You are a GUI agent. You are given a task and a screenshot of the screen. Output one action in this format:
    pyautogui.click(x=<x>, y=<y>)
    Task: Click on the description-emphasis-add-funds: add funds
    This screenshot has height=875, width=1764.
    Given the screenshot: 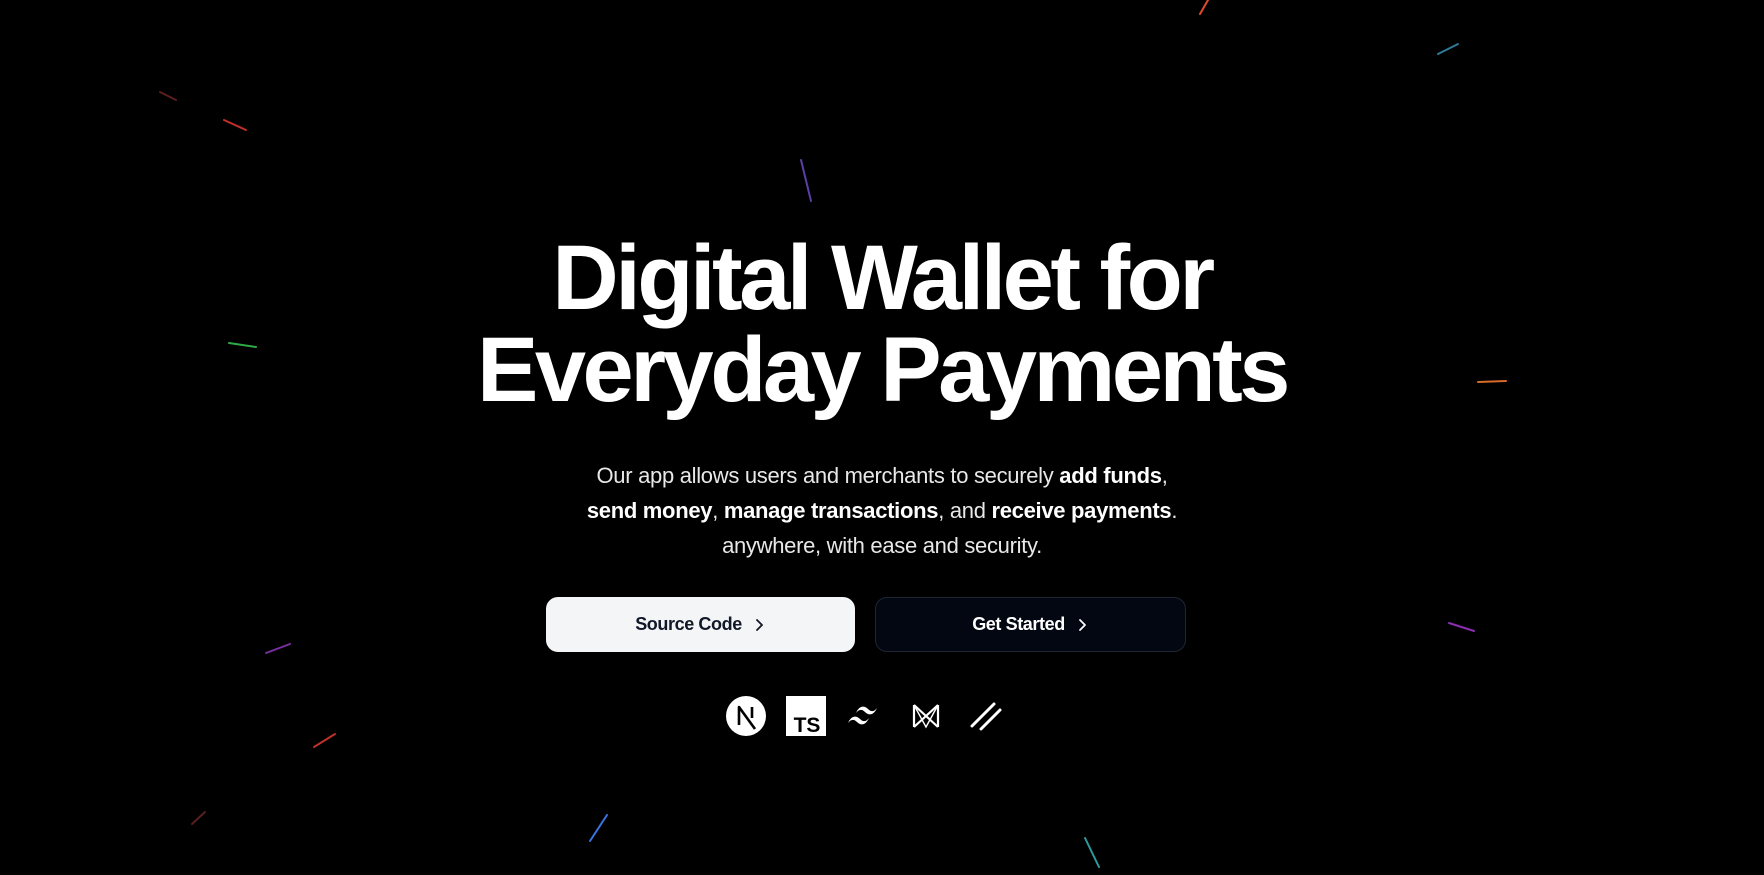 What is the action you would take?
    pyautogui.click(x=1110, y=475)
    